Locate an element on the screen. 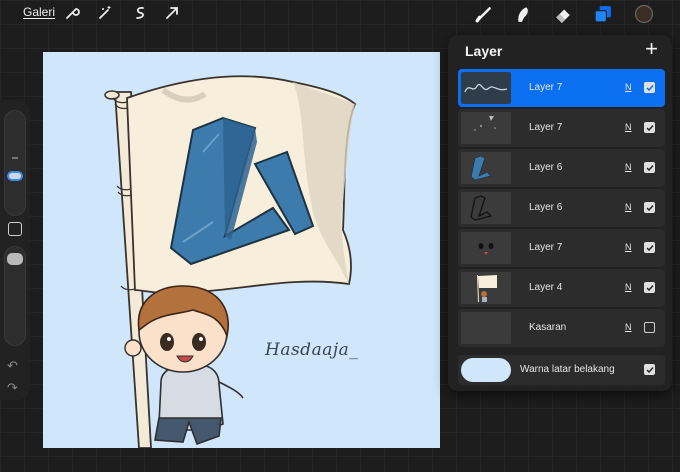 This screenshot has width=680, height=472. background-color-label: Warna latar belakang is located at coordinates (567, 369).